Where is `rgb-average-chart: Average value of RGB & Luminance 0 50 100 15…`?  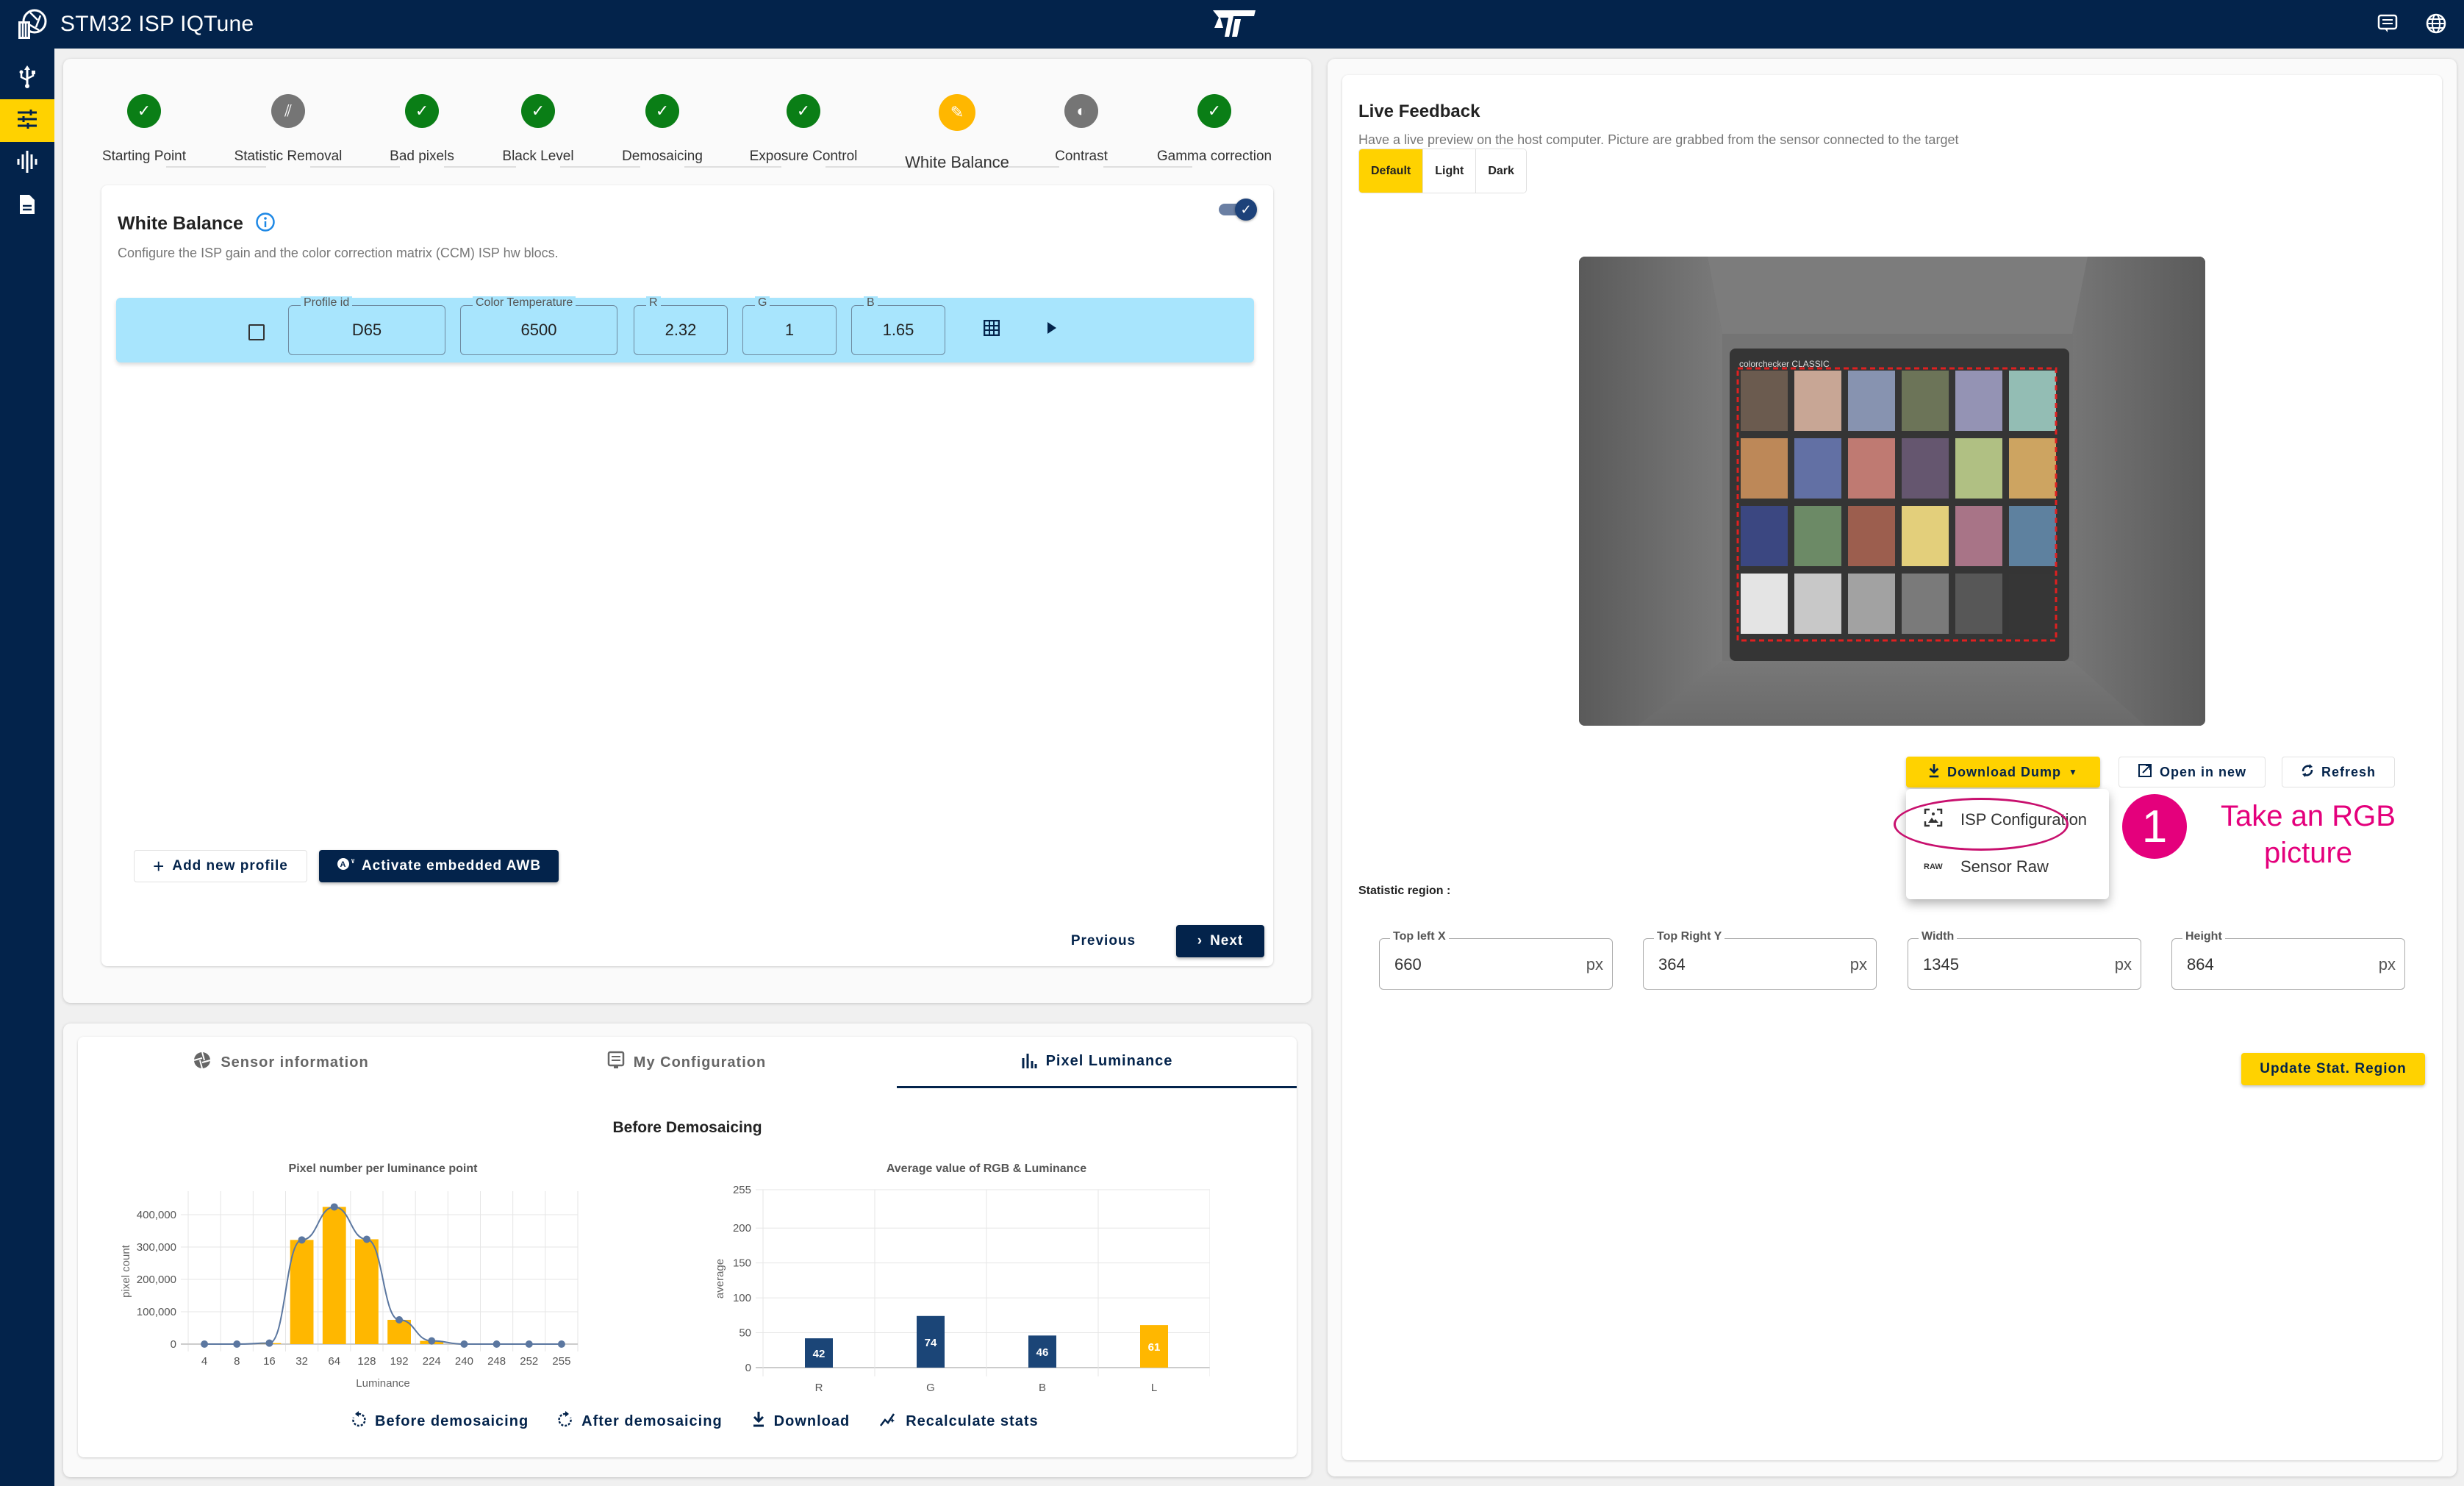 rgb-average-chart: Average value of RGB & Luminance 0 50 100 15… is located at coordinates (962, 1278).